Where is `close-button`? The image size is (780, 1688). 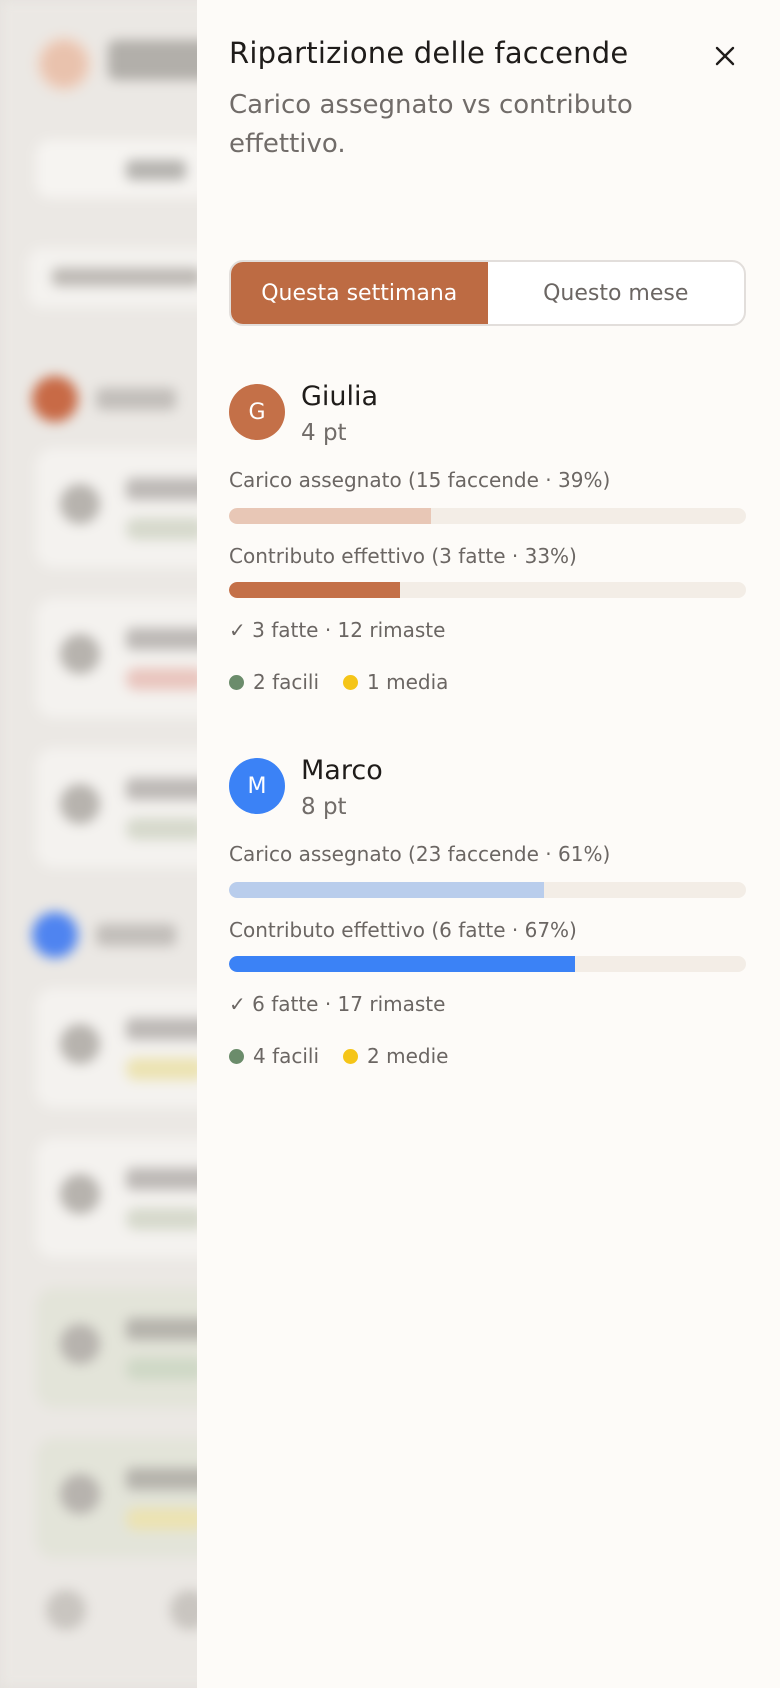
close-button is located at coordinates (725, 56).